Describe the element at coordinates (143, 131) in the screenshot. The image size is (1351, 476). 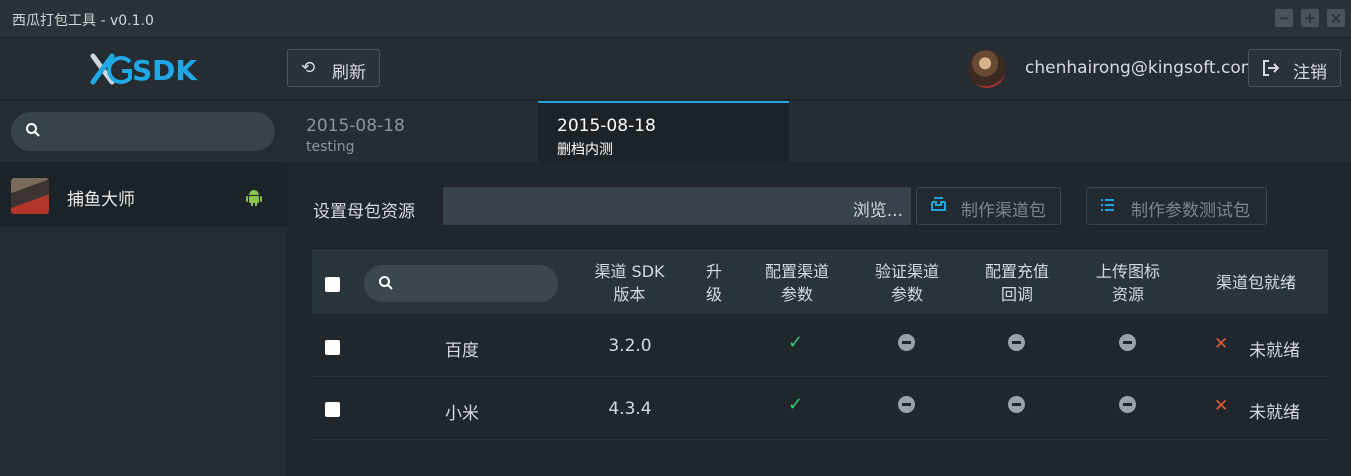
I see `sidebar-search-input` at that location.